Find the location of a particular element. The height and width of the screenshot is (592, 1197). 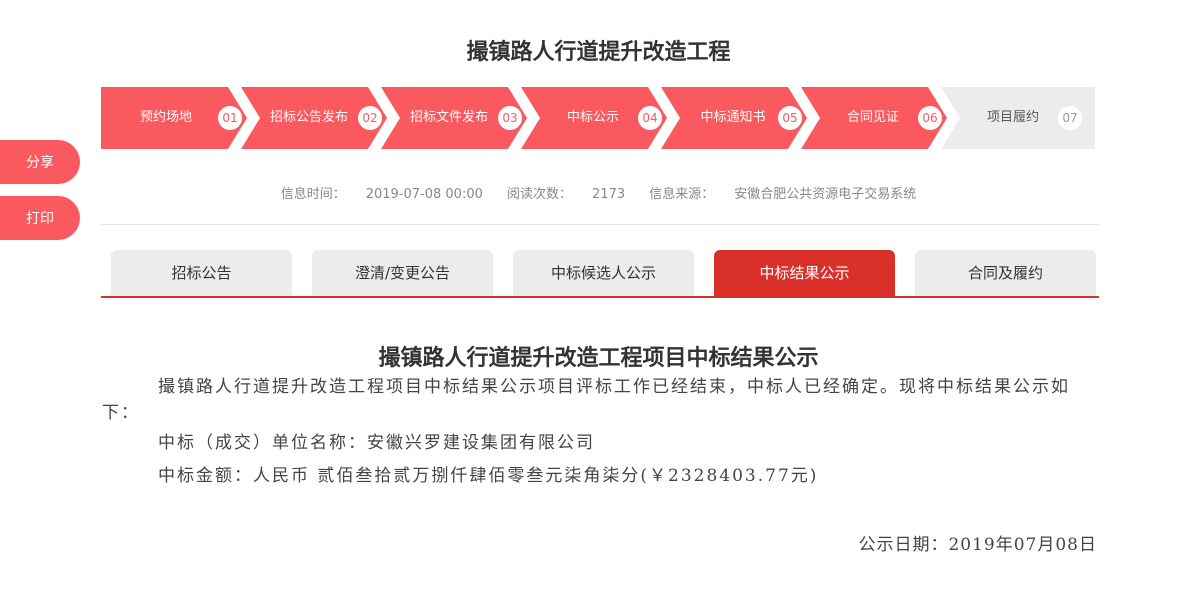

step-label-4: 中标公示 is located at coordinates (592, 117).